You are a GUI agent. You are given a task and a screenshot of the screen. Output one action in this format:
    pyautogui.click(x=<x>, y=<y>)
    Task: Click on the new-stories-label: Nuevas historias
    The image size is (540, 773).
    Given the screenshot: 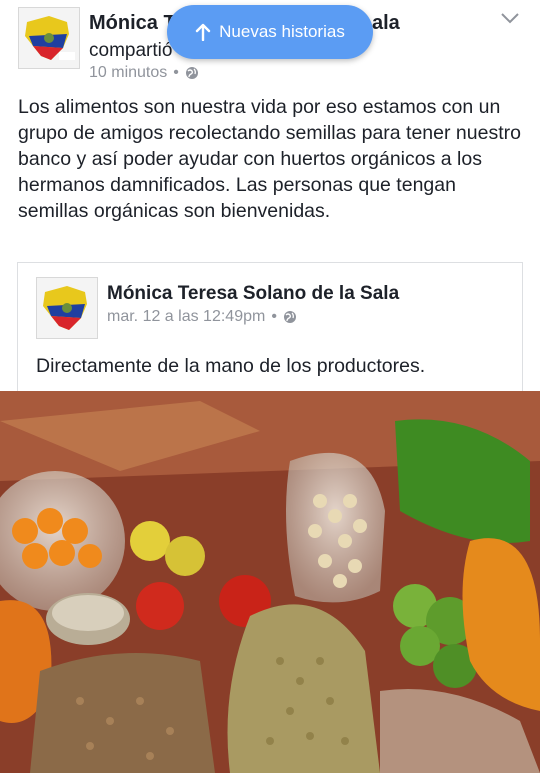 What is the action you would take?
    pyautogui.click(x=282, y=31)
    